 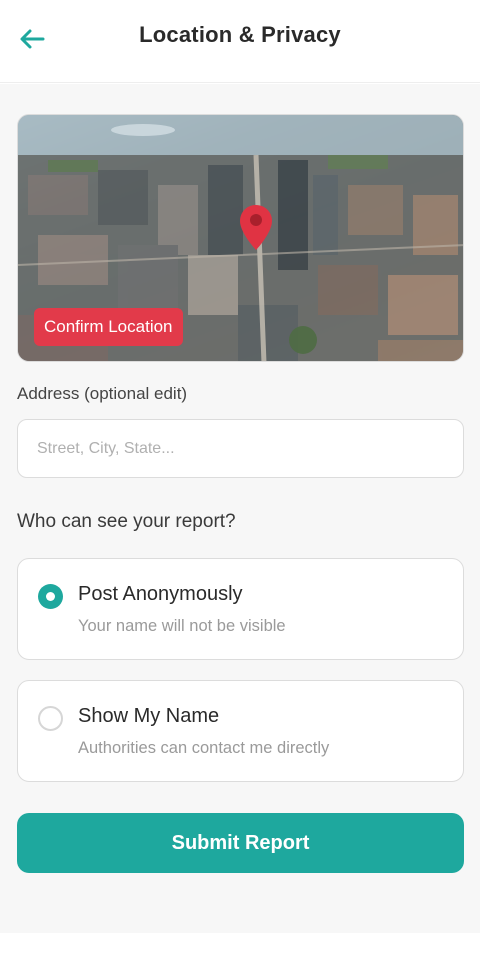 What do you see at coordinates (102, 393) in the screenshot?
I see `address-label: Address (optional edit)` at bounding box center [102, 393].